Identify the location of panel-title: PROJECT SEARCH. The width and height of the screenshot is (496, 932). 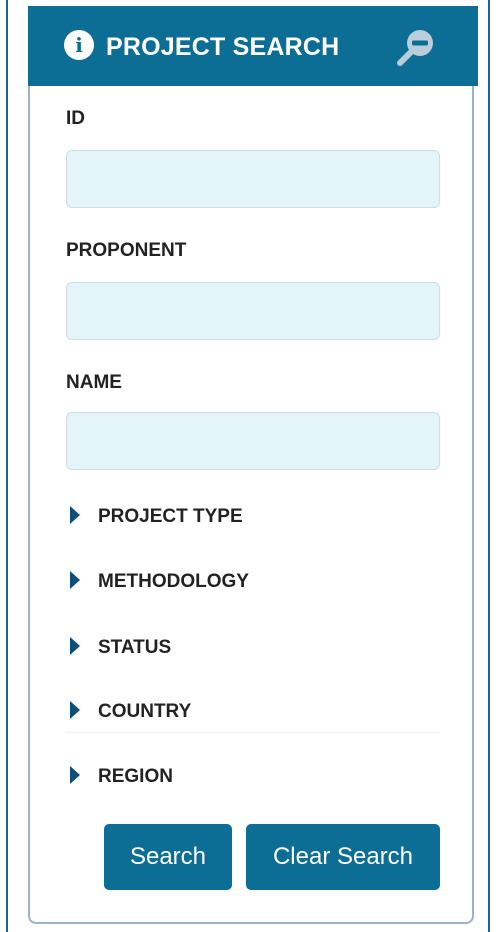
(223, 47).